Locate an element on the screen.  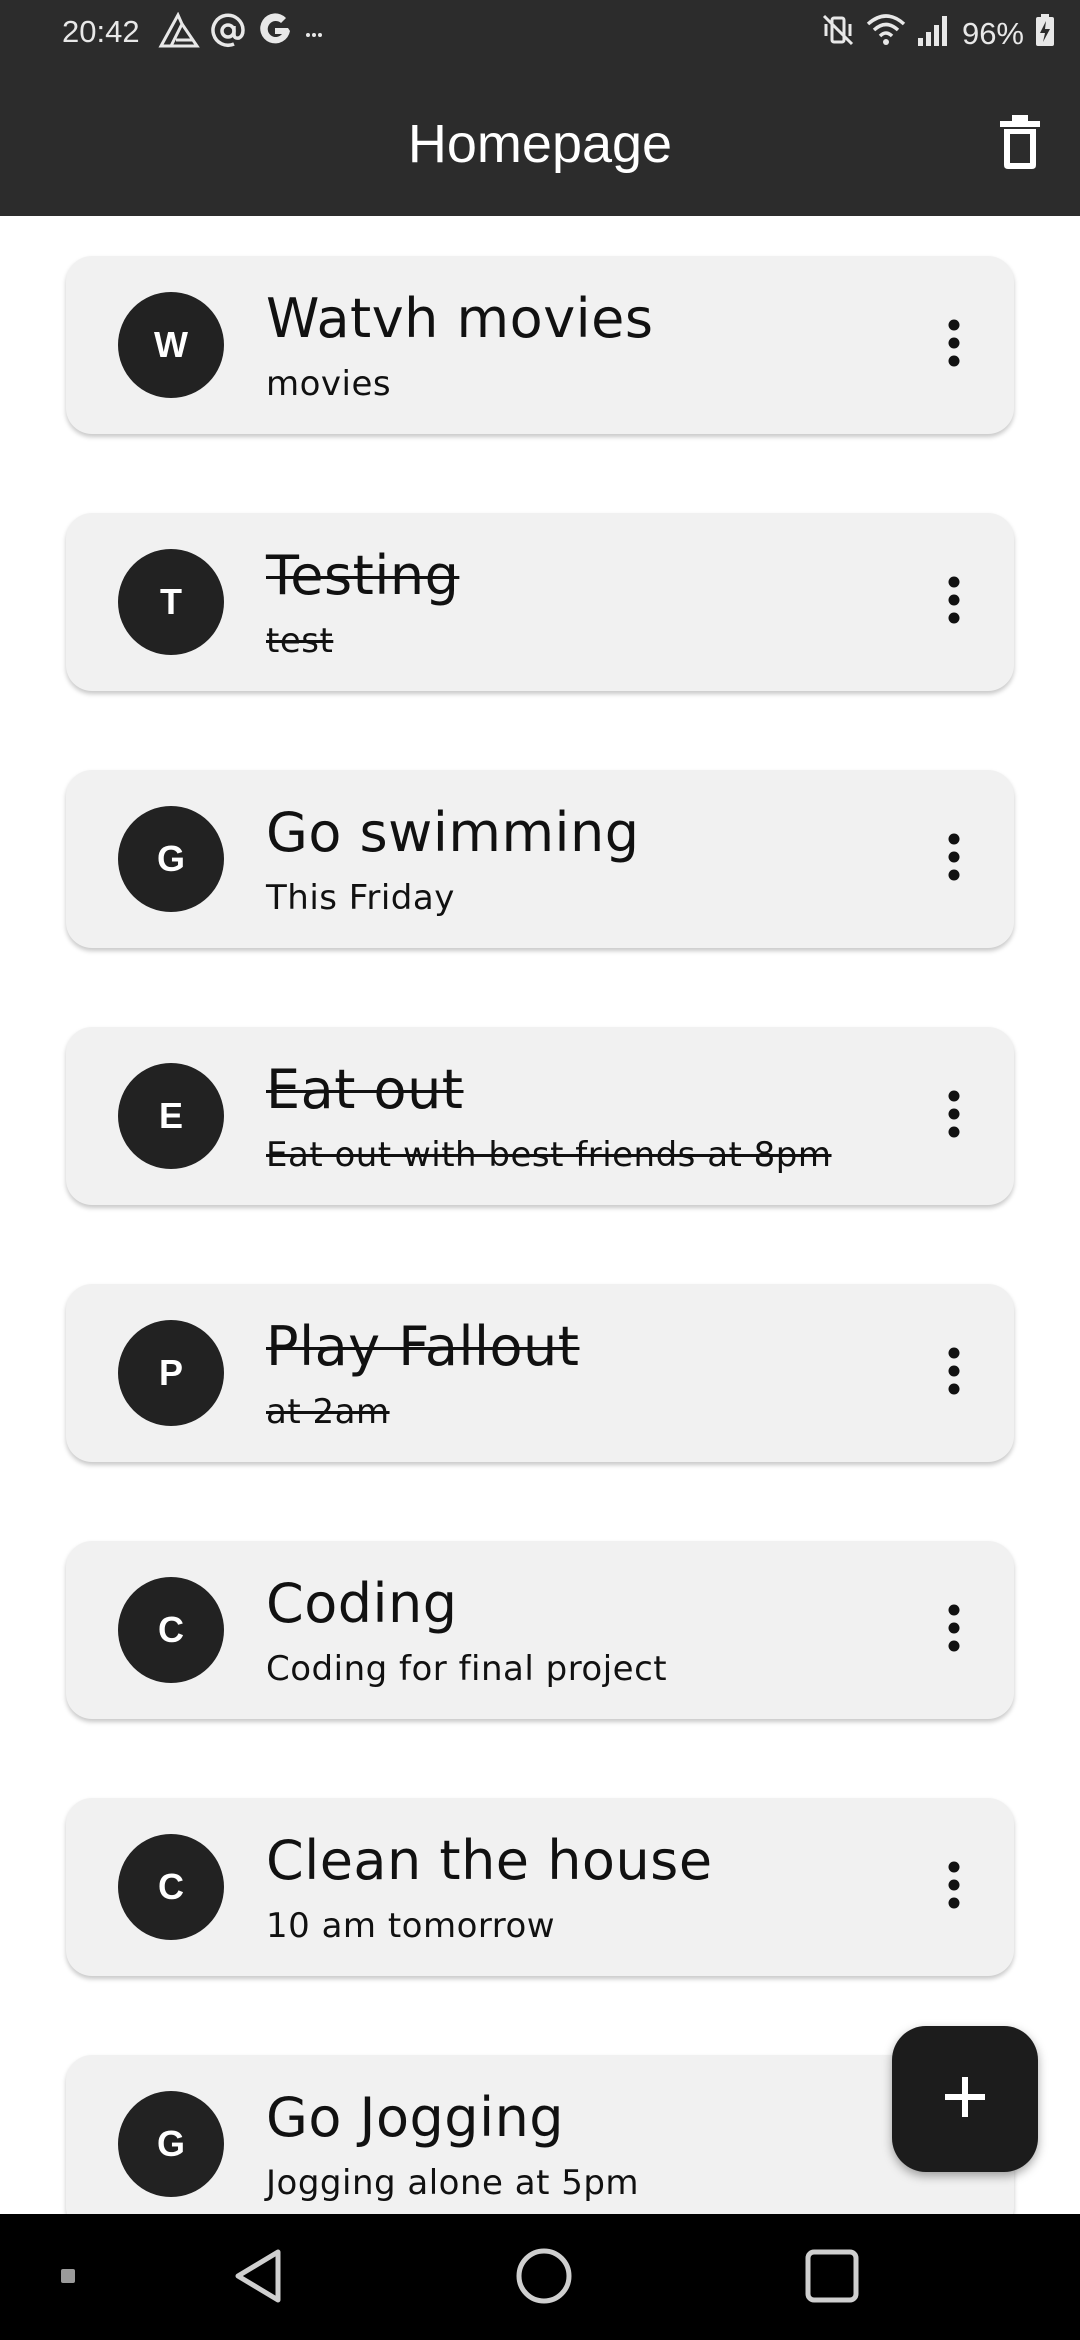
system-status-icons: 96% is located at coordinates (938, 34).